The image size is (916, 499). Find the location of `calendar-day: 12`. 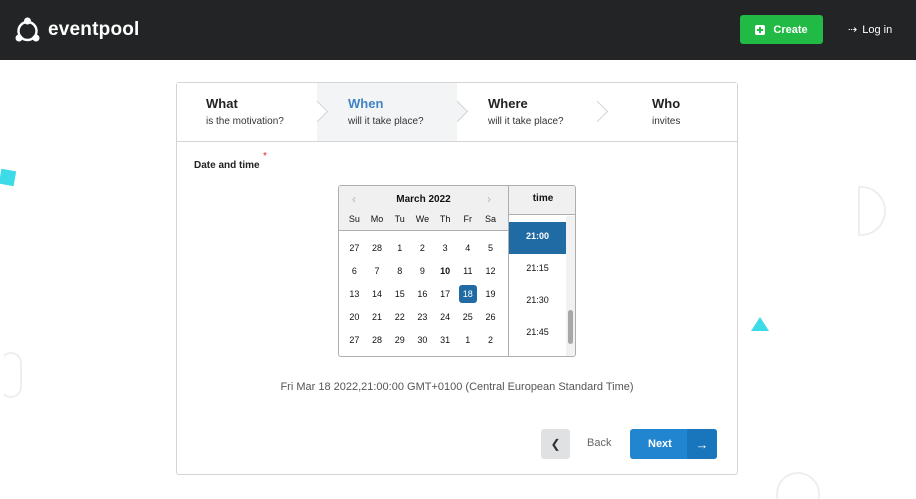

calendar-day: 12 is located at coordinates (490, 271).